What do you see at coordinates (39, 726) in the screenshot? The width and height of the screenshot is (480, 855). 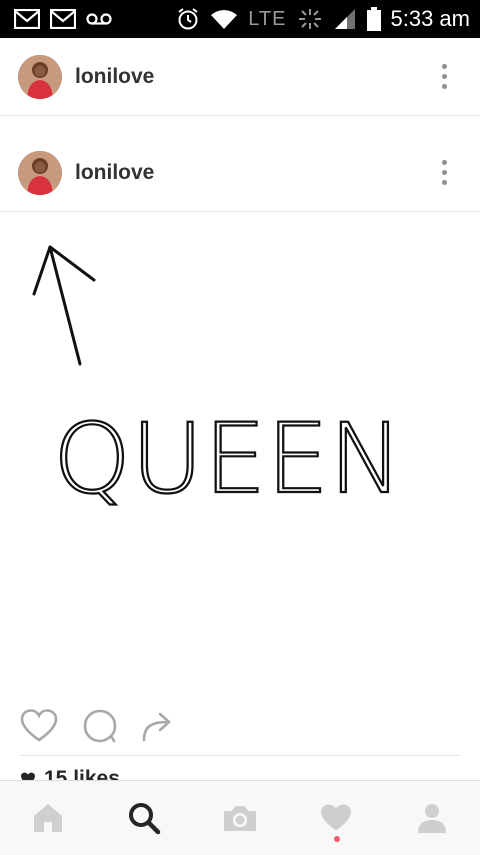 I see `like-heart-icon` at bounding box center [39, 726].